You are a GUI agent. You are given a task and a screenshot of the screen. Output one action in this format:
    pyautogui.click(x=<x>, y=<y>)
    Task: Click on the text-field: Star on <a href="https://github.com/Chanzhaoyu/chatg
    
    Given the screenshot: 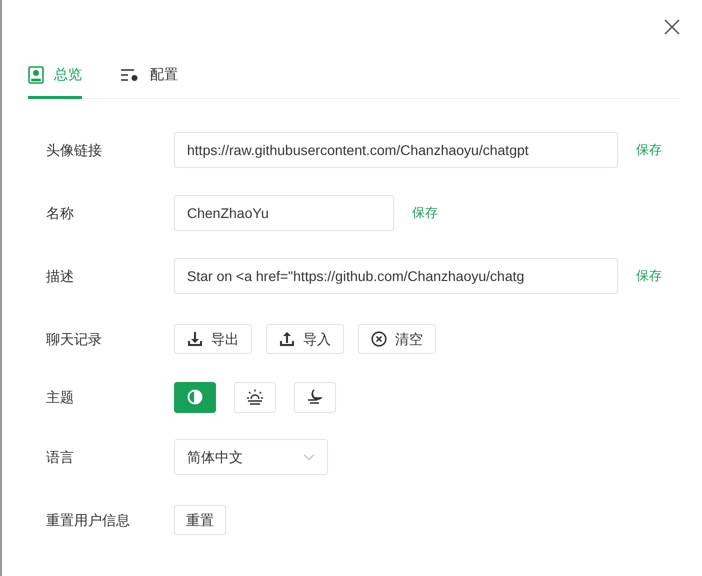 What is the action you would take?
    pyautogui.click(x=396, y=276)
    